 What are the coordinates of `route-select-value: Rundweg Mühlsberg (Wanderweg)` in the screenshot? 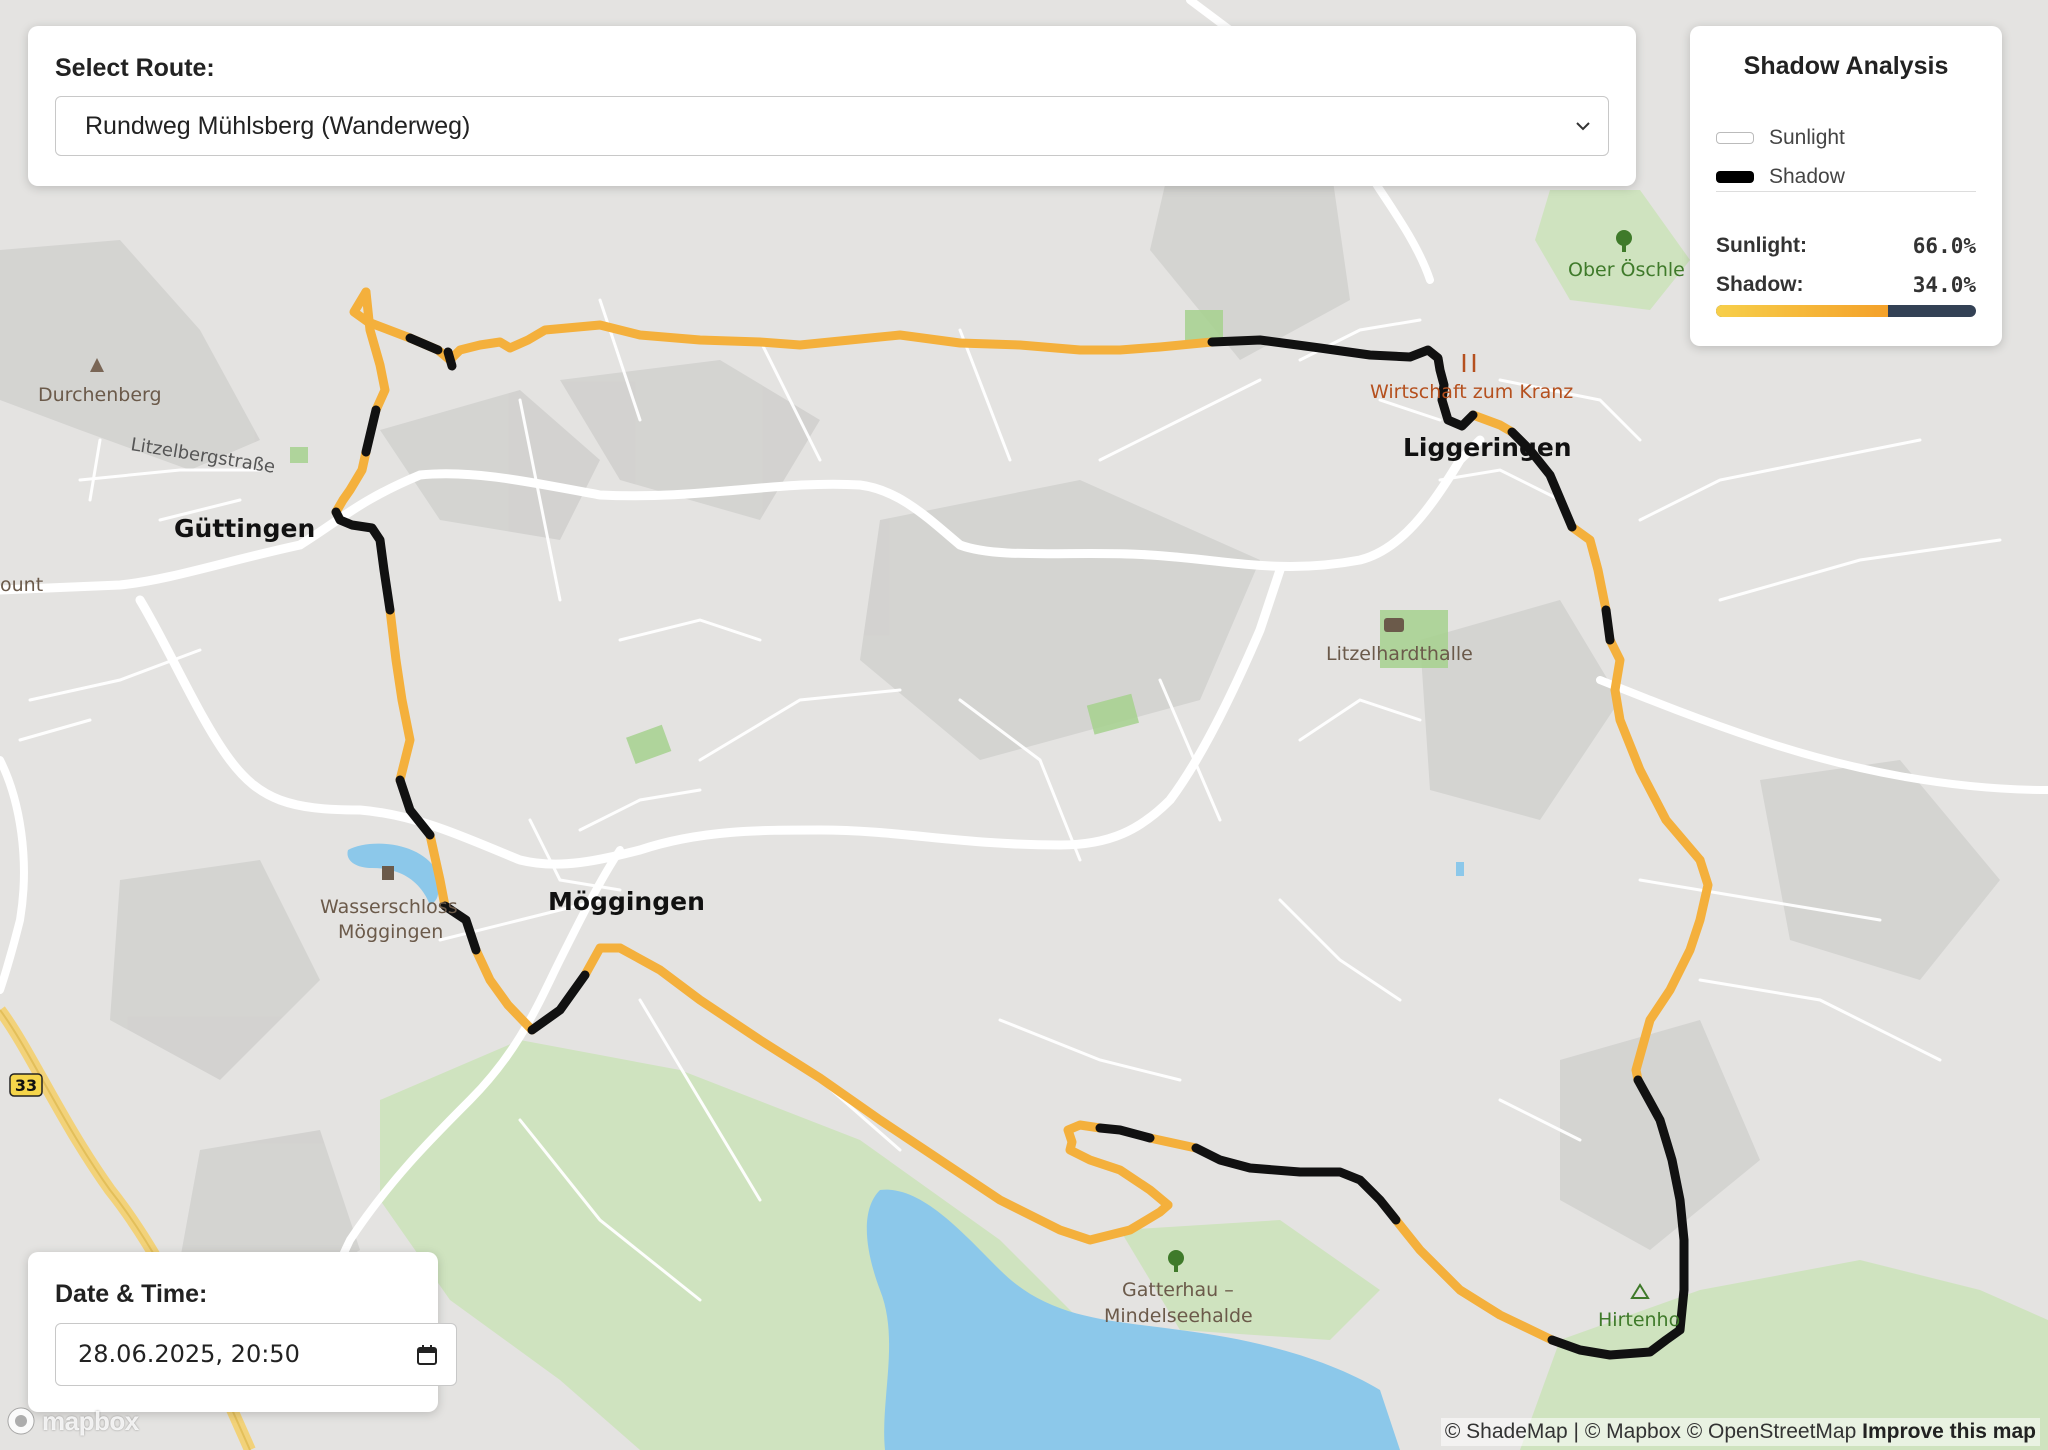 It's located at (278, 126).